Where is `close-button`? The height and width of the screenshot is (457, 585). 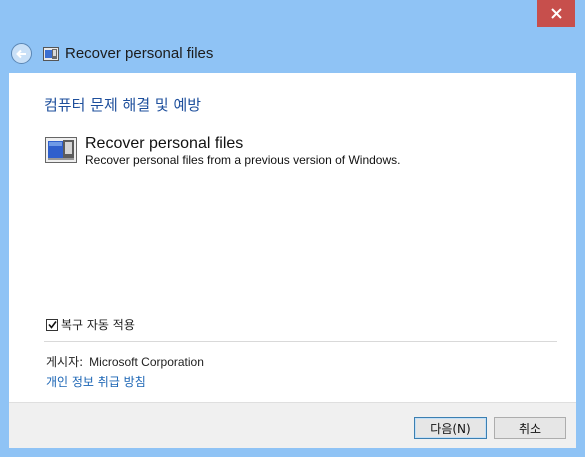
close-button is located at coordinates (556, 13).